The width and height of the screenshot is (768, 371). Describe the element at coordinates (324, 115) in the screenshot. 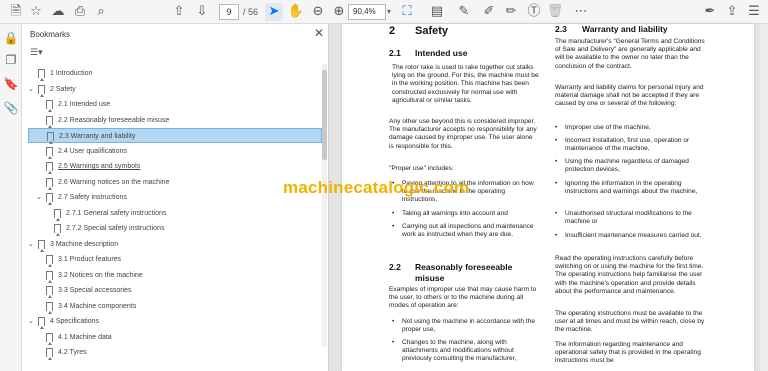

I see `bookmarks-scrollbar-thumb` at that location.